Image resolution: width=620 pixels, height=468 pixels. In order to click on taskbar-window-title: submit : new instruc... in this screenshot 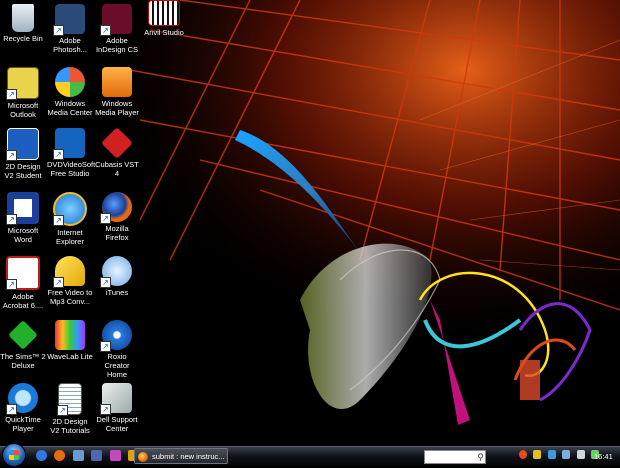, I will do `click(188, 456)`.